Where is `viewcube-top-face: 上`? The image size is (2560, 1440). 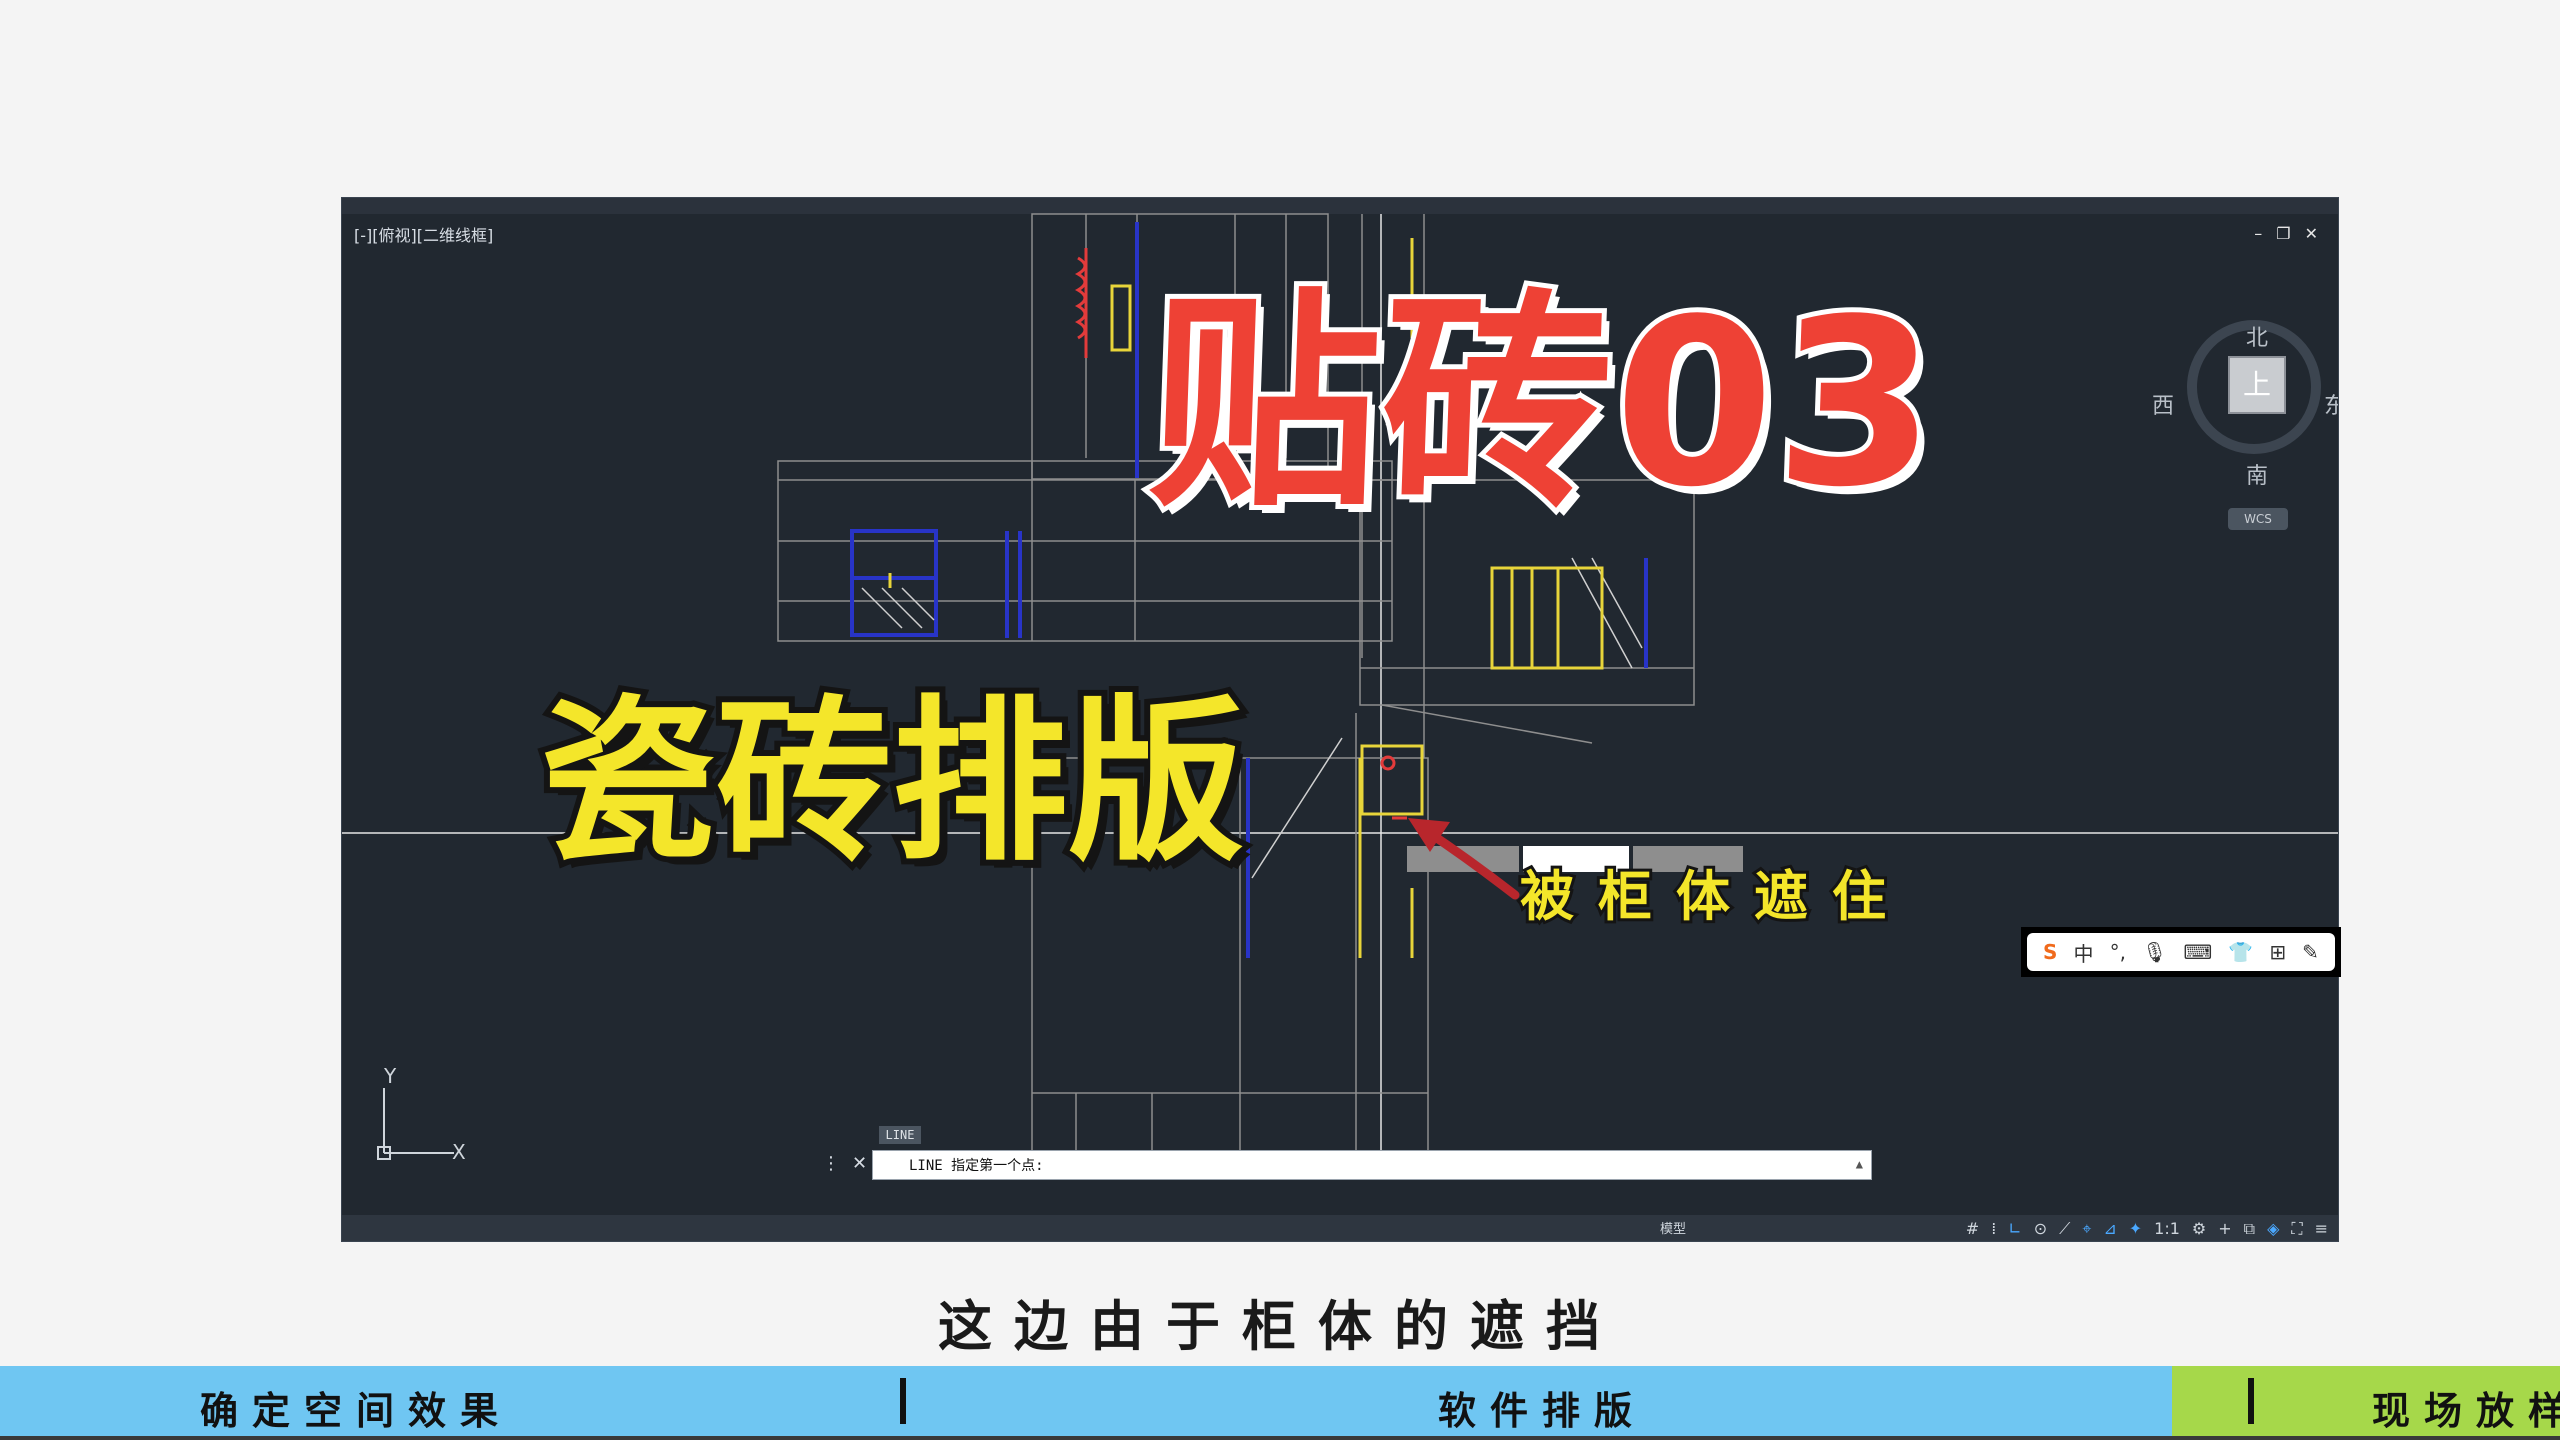
viewcube-top-face: 上 is located at coordinates (2257, 385).